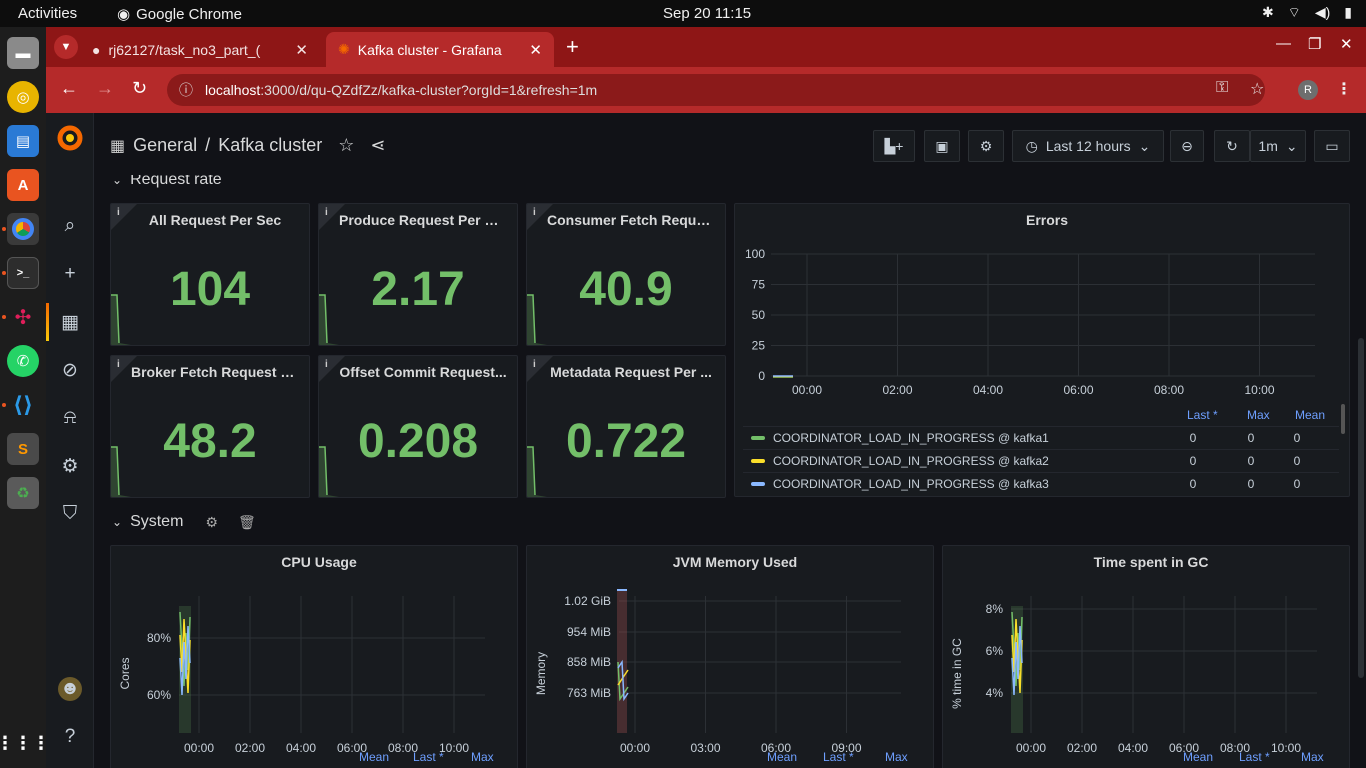 Image resolution: width=1366 pixels, height=768 pixels. Describe the element at coordinates (23, 361) in the screenshot. I see `whatsapp-icon: ✆` at that location.